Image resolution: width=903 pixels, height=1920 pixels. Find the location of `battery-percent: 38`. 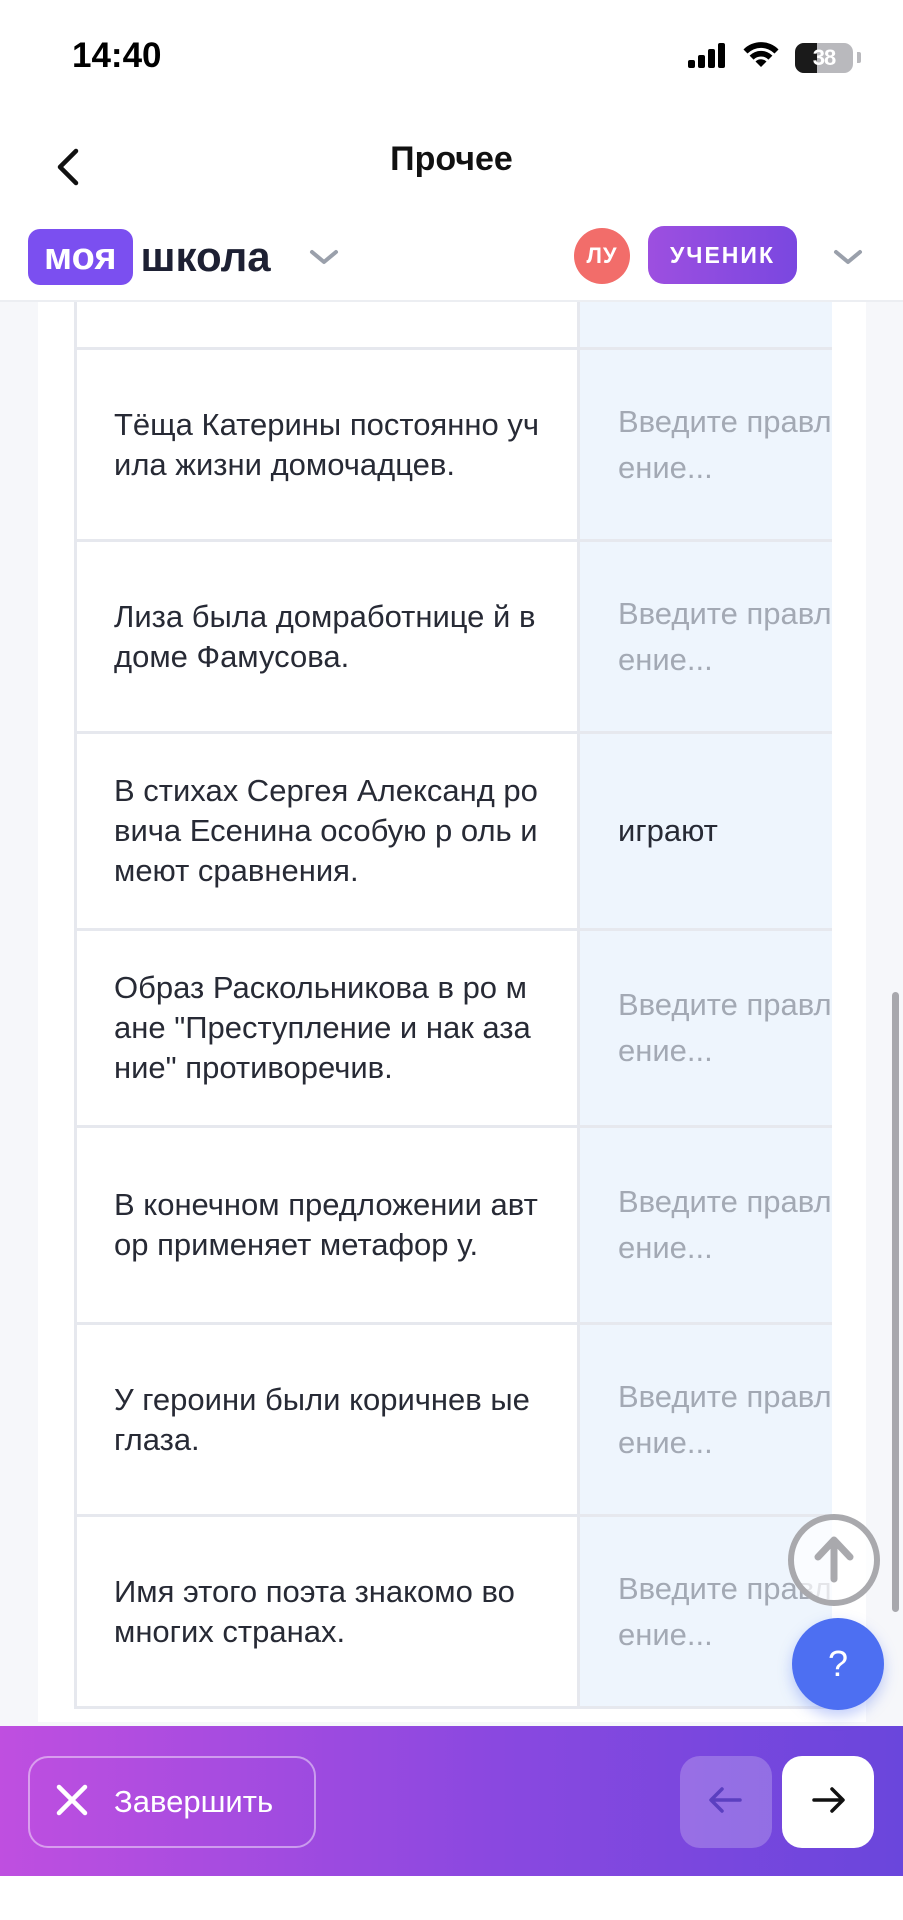

battery-percent: 38 is located at coordinates (824, 57).